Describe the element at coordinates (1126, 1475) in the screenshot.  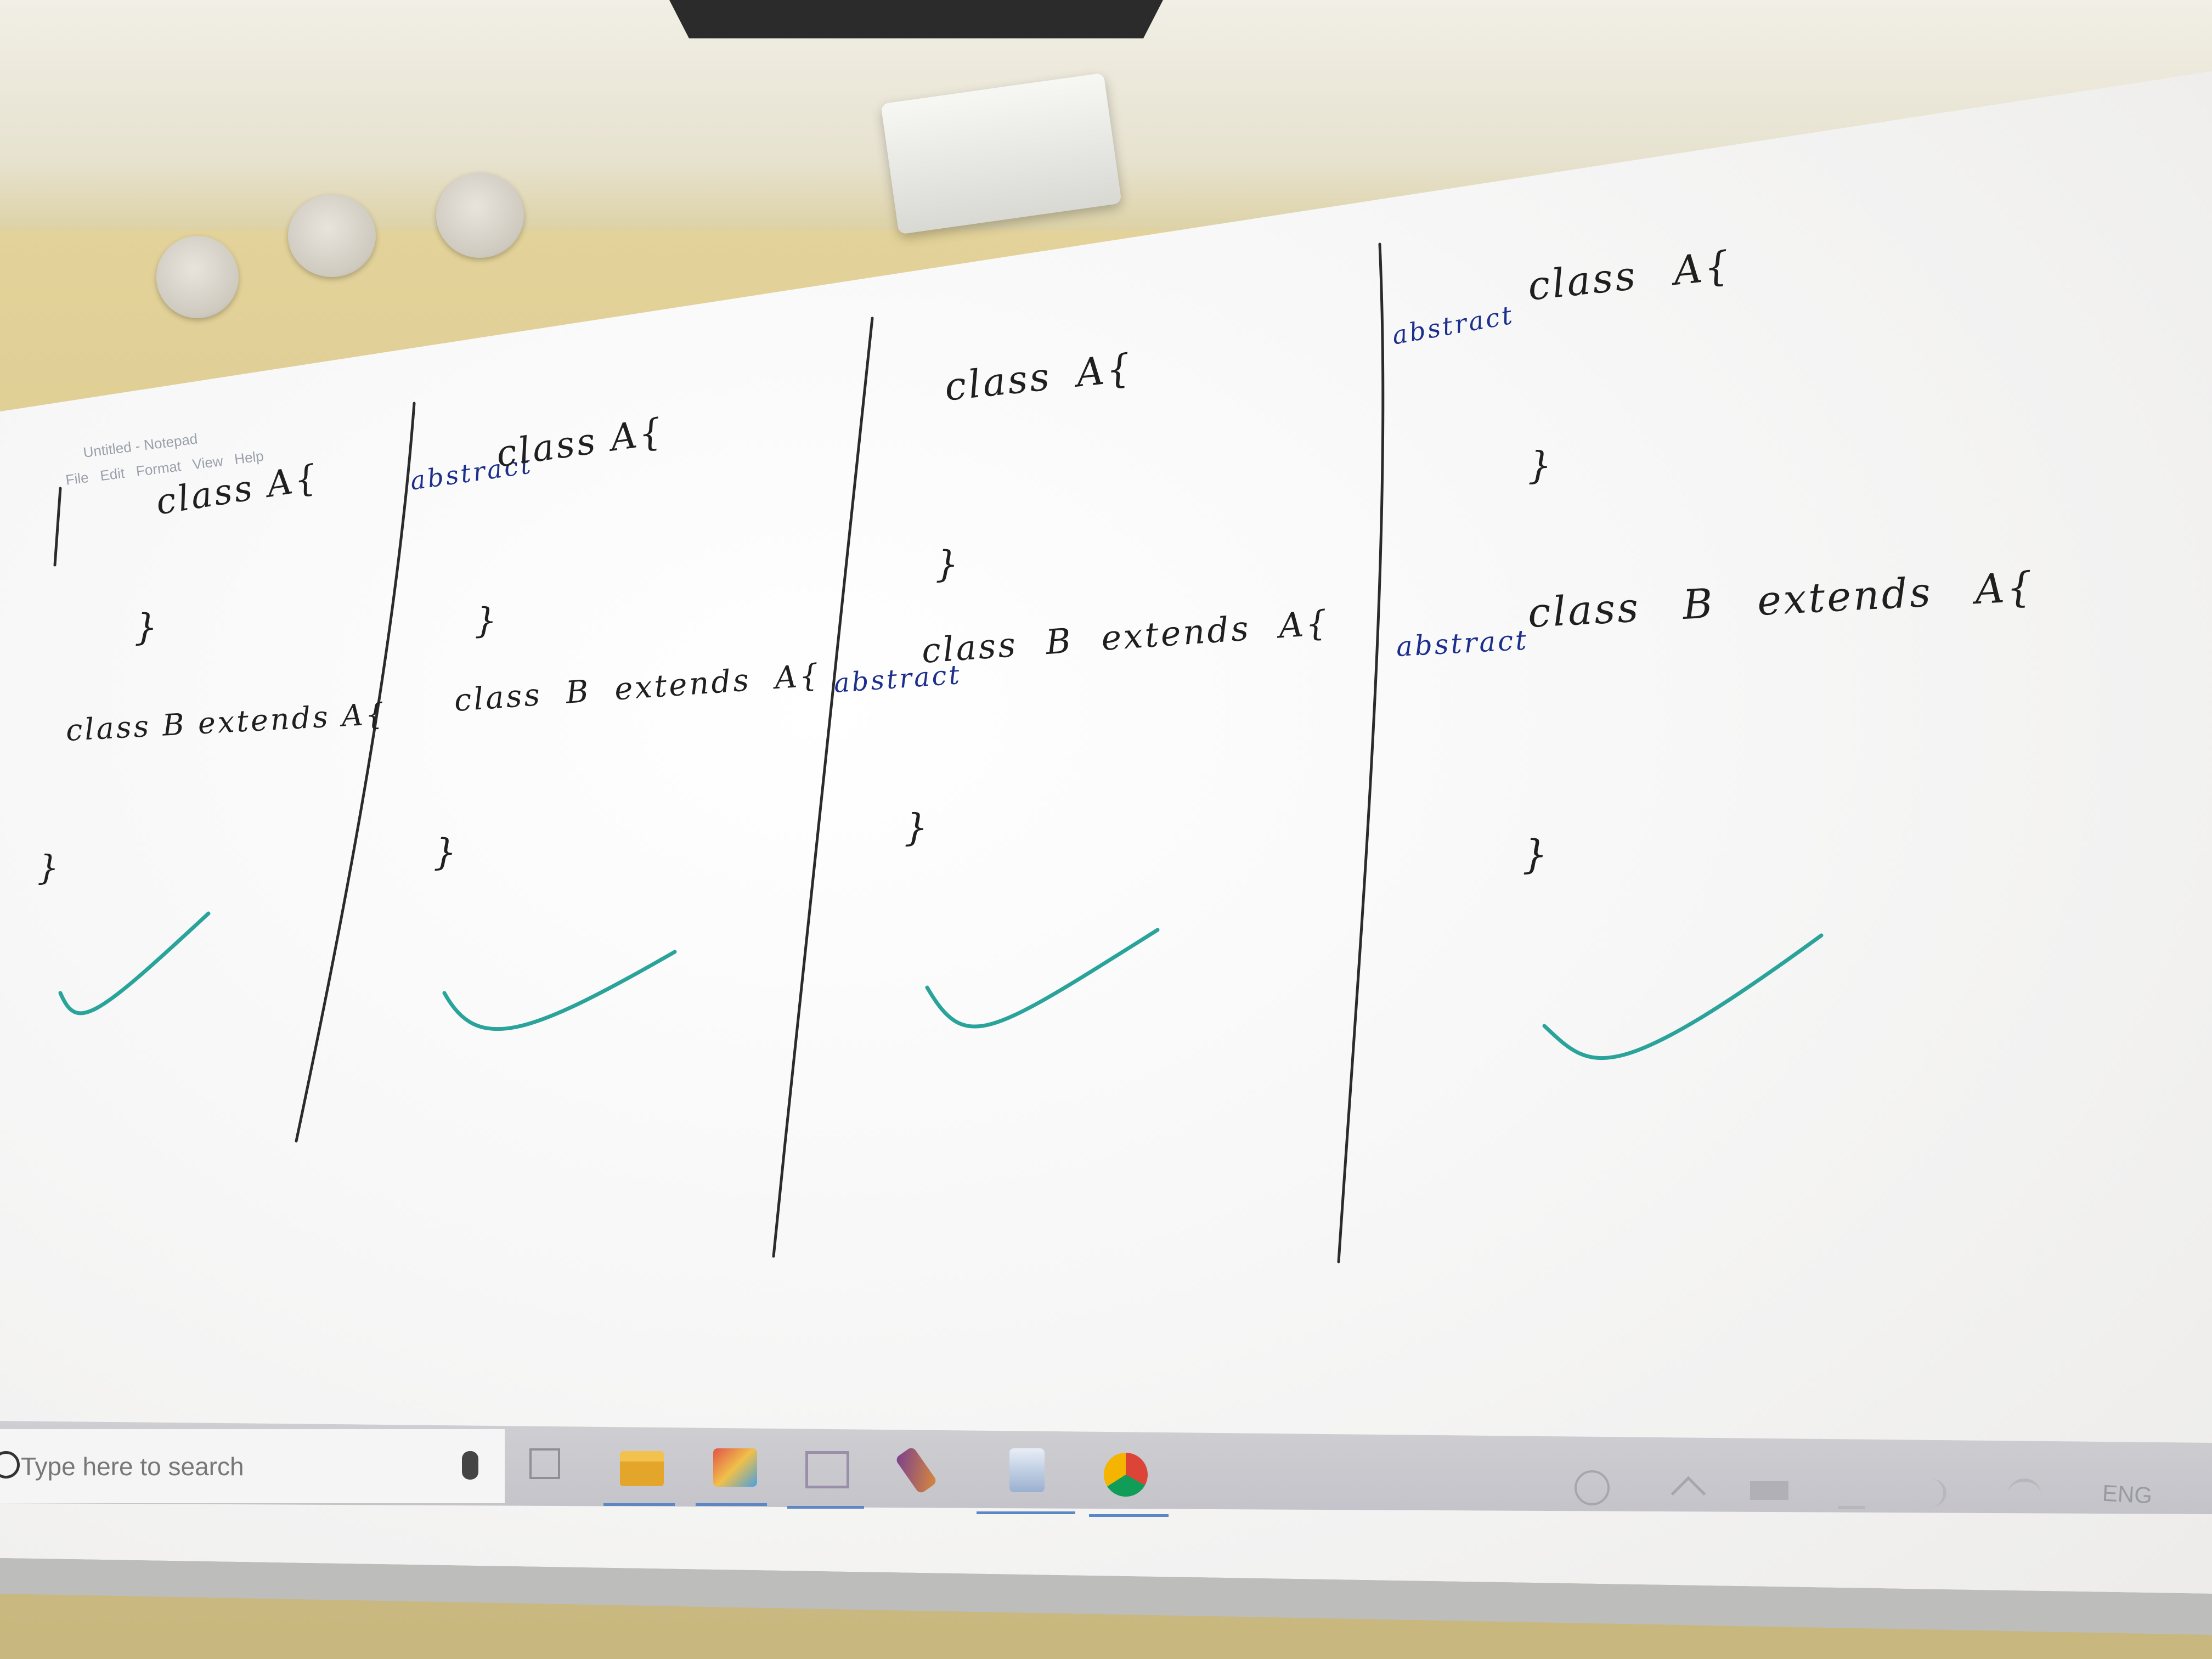
I see `chrome-icon` at that location.